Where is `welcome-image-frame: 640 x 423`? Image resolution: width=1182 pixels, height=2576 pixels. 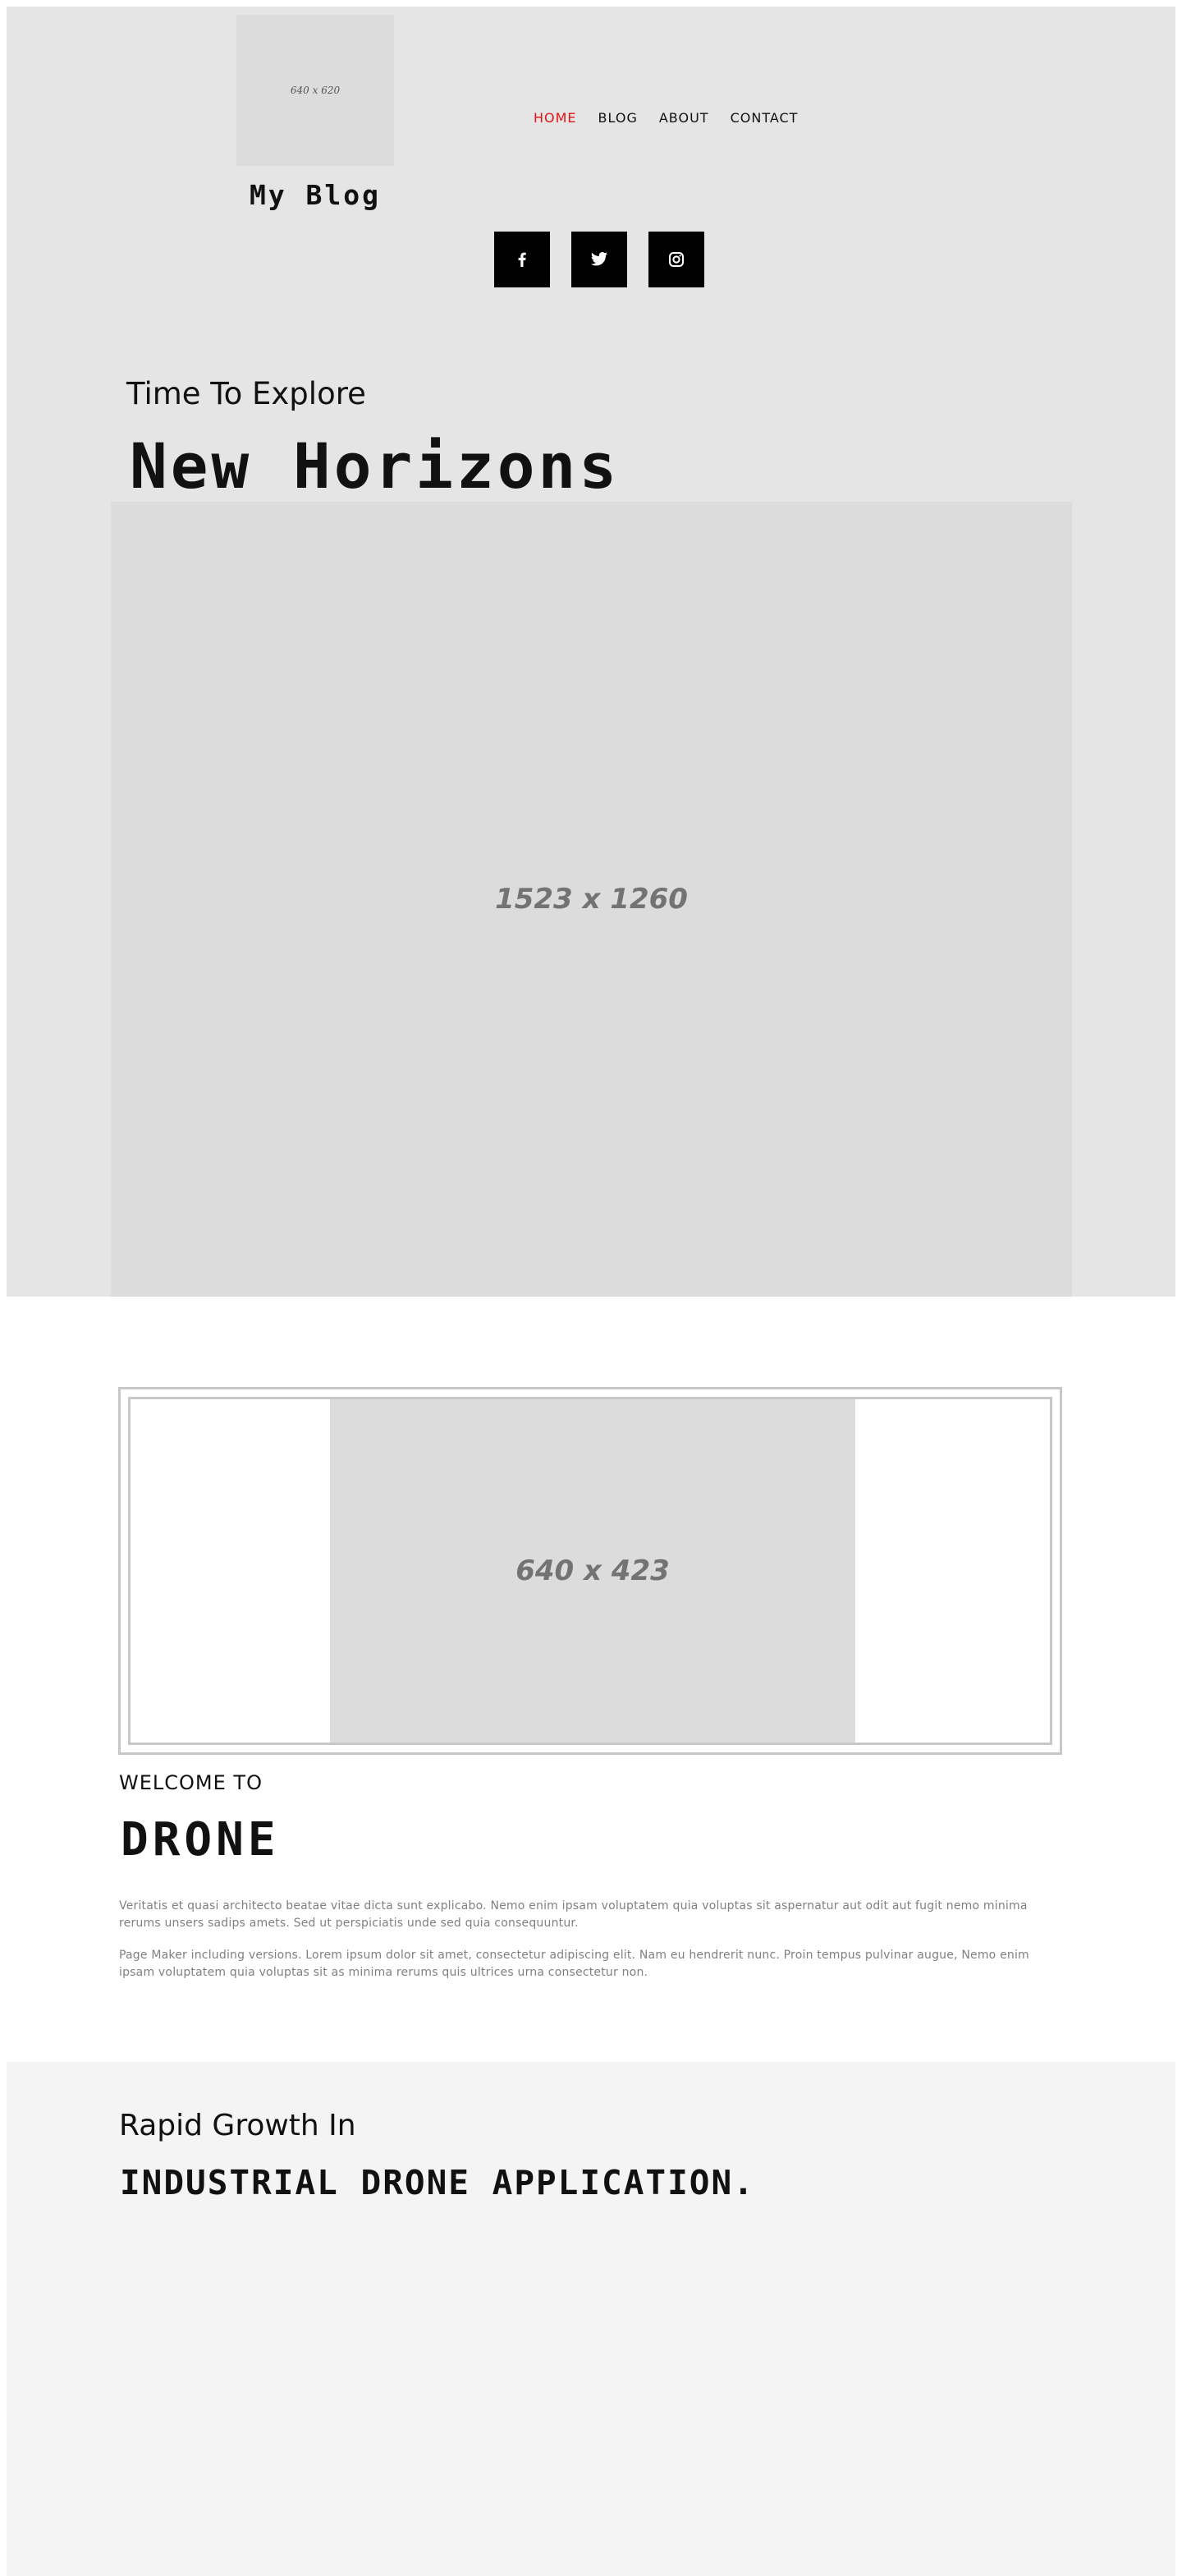 welcome-image-frame: 640 x 423 is located at coordinates (590, 1571).